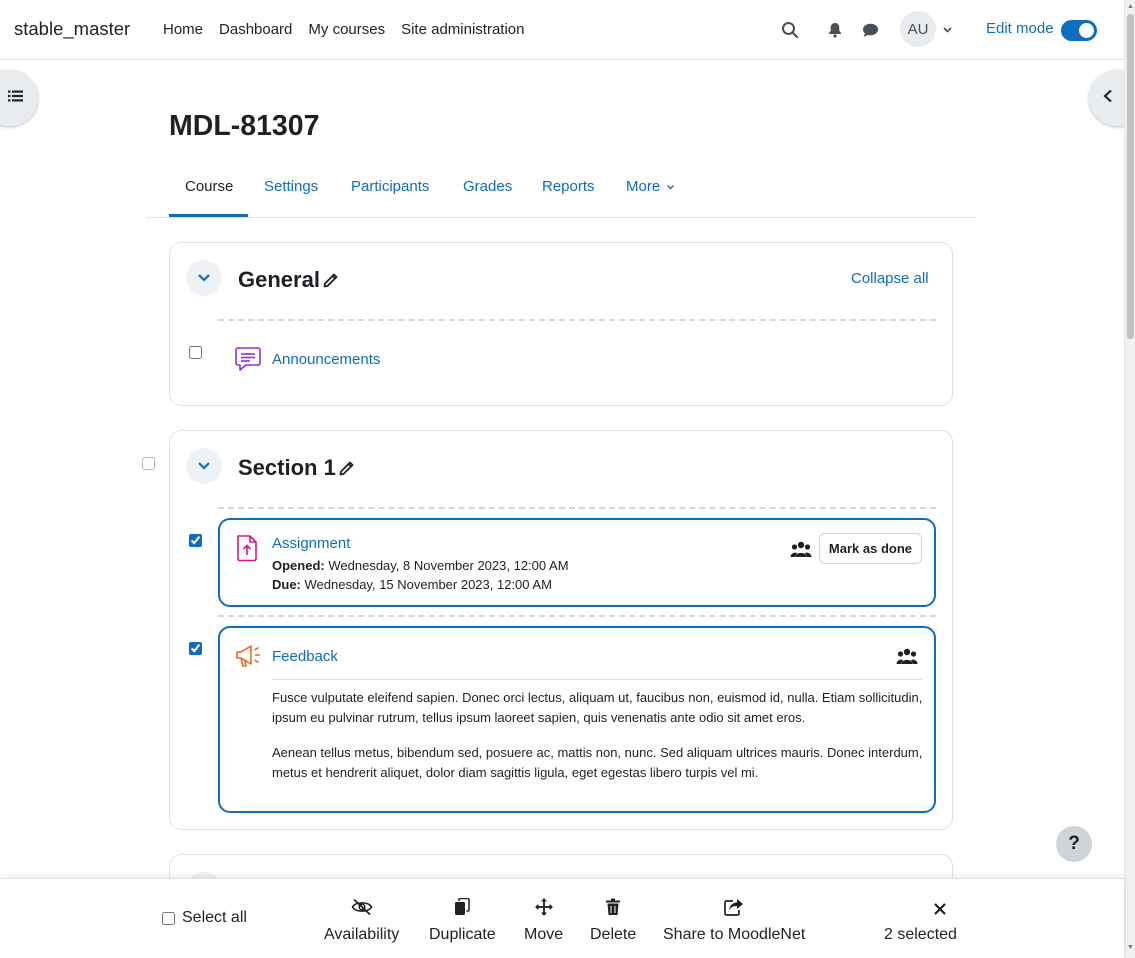 This screenshot has width=1135, height=958. What do you see at coordinates (148, 463) in the screenshot?
I see `section-select-checkbox` at bounding box center [148, 463].